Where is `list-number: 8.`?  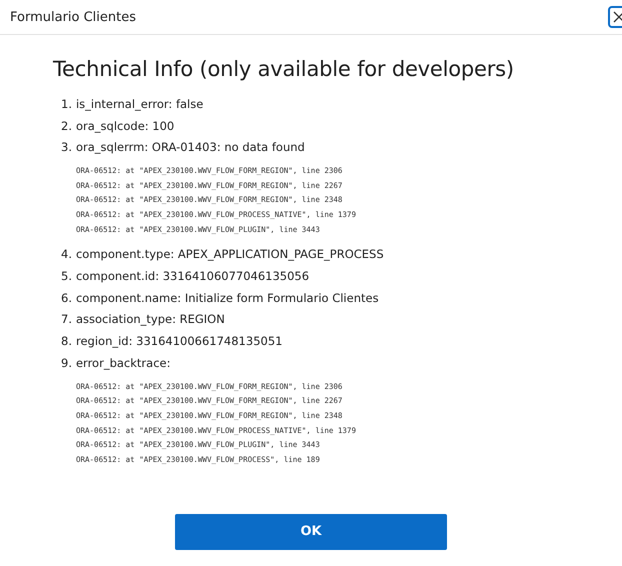
list-number: 8. is located at coordinates (66, 341).